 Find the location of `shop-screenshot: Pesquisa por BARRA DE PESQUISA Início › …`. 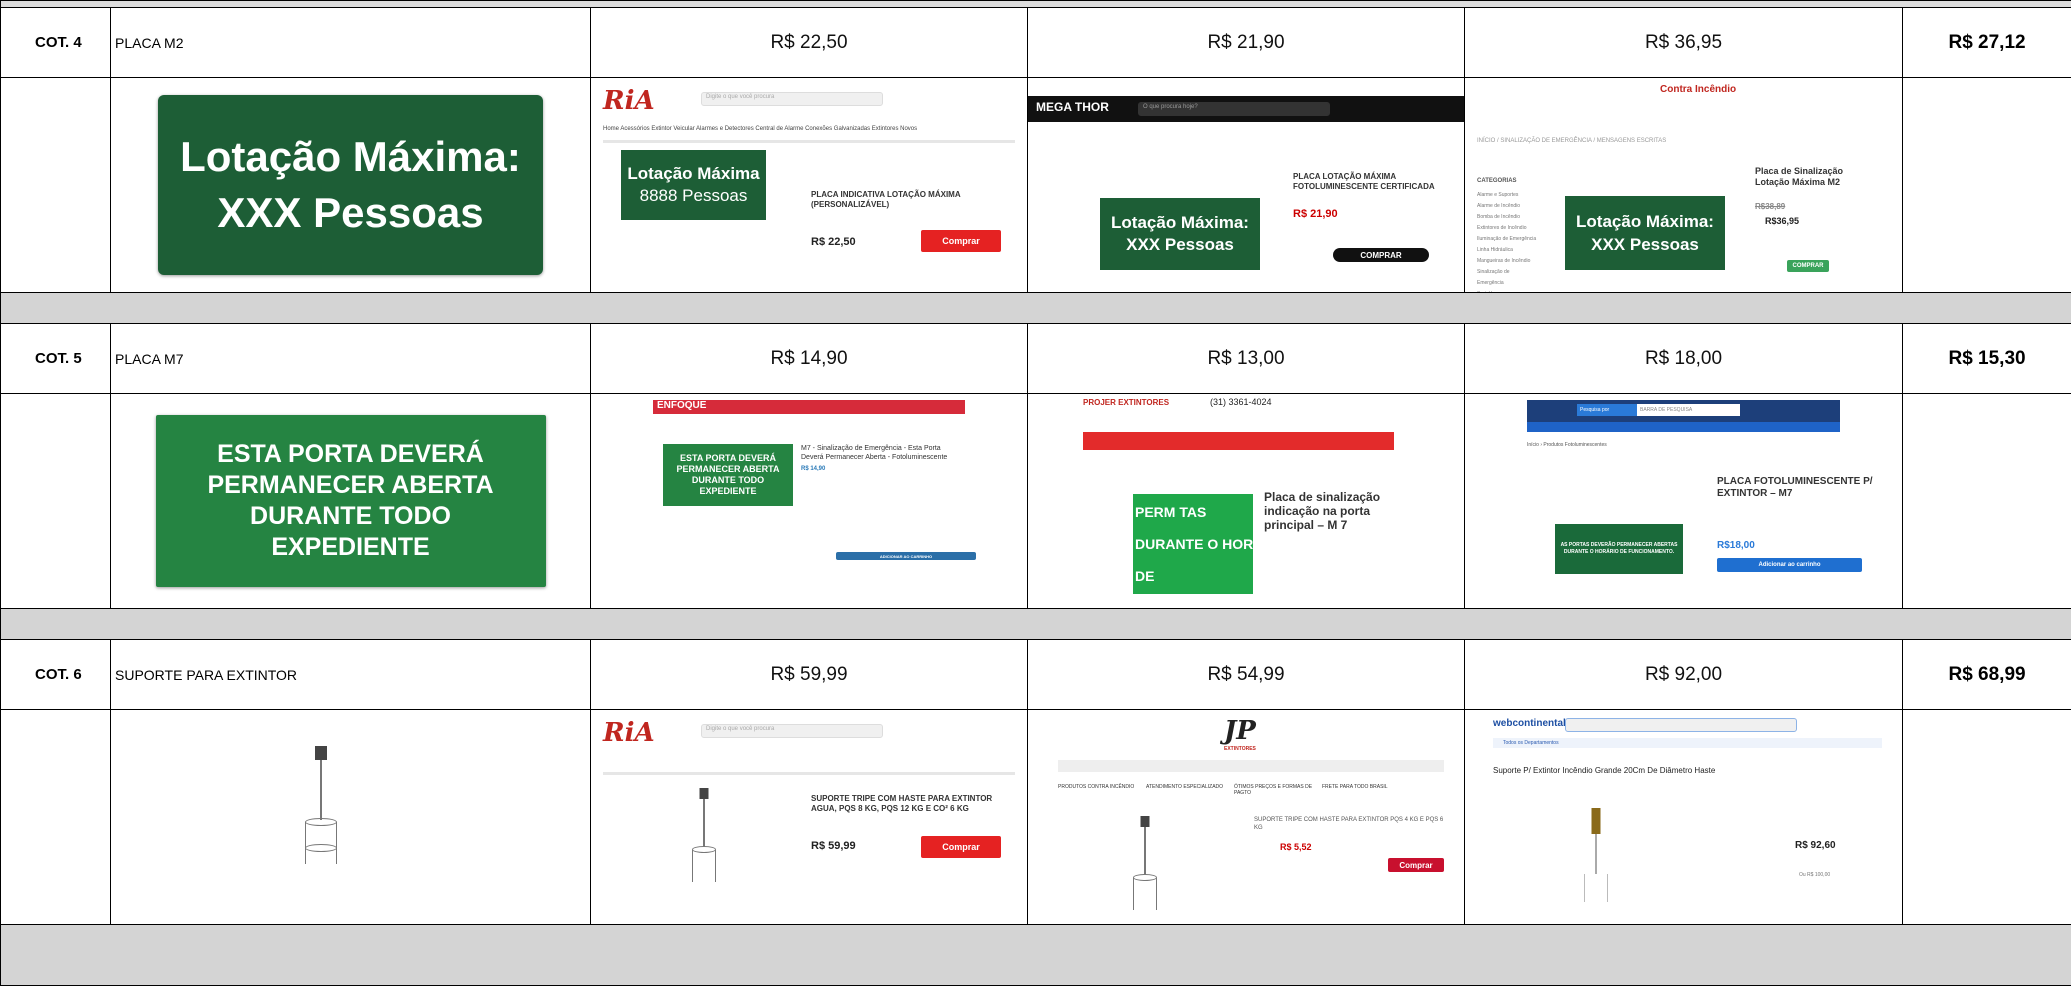

shop-screenshot: Pesquisa por BARRA DE PESQUISA Início › … is located at coordinates (1683, 501).